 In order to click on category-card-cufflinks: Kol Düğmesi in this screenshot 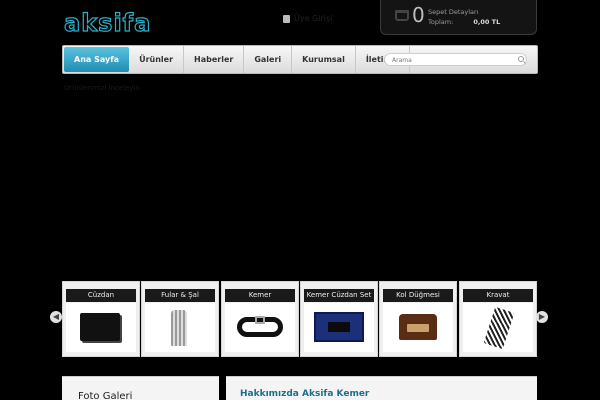, I will do `click(418, 319)`.